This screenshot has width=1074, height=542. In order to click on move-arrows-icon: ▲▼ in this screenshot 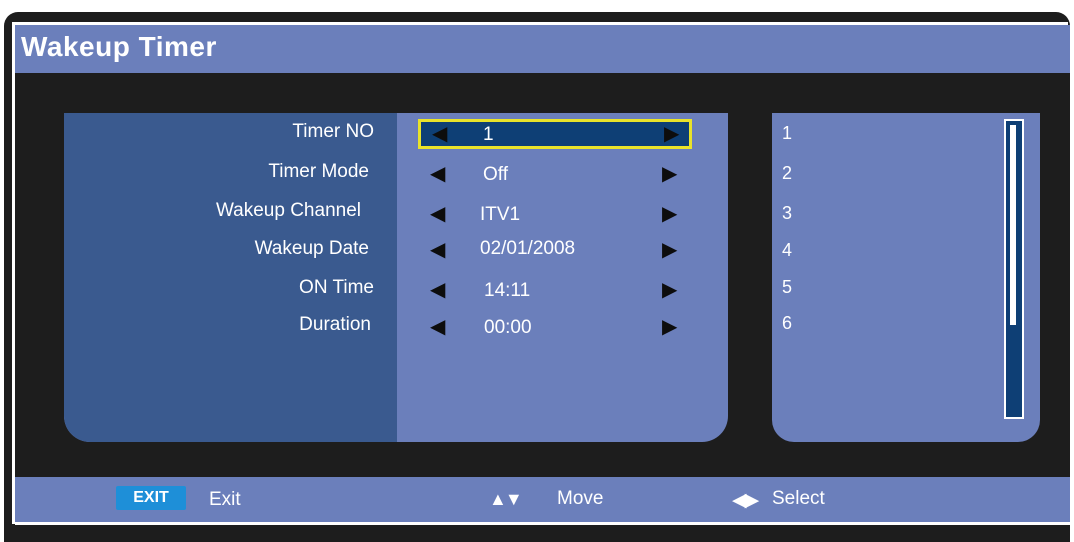, I will do `click(506, 499)`.